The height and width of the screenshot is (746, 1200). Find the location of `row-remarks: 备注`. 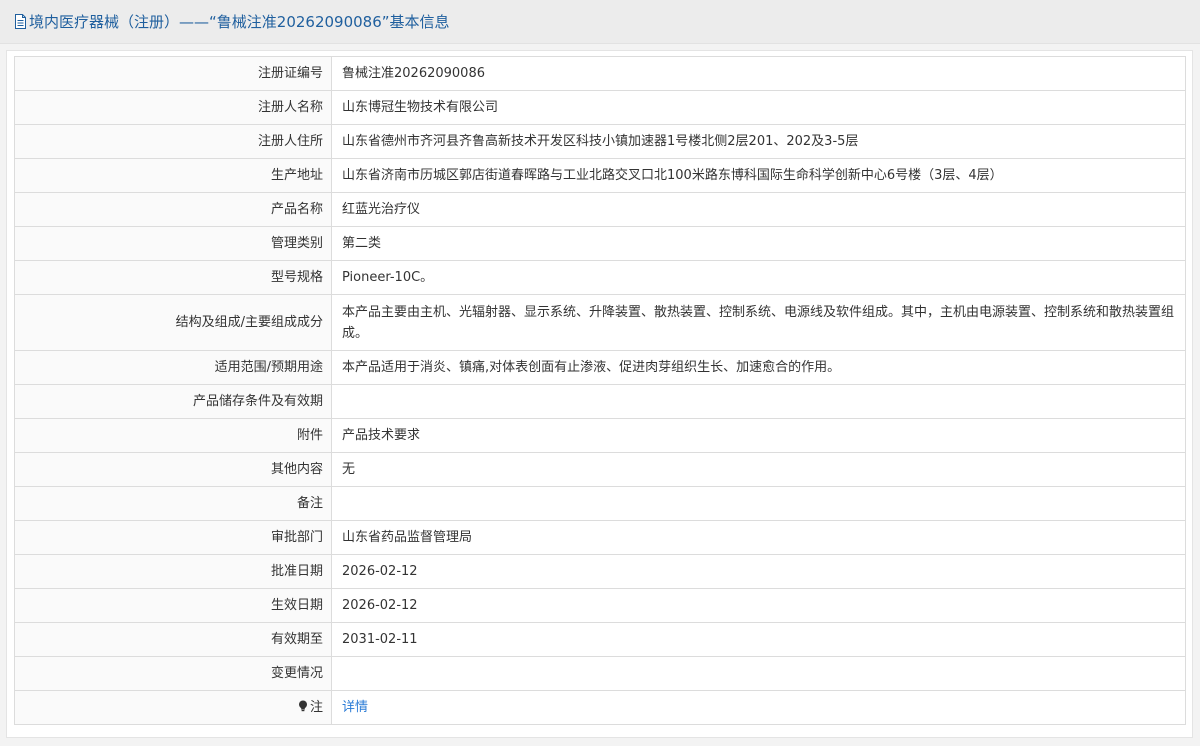

row-remarks: 备注 is located at coordinates (600, 503).